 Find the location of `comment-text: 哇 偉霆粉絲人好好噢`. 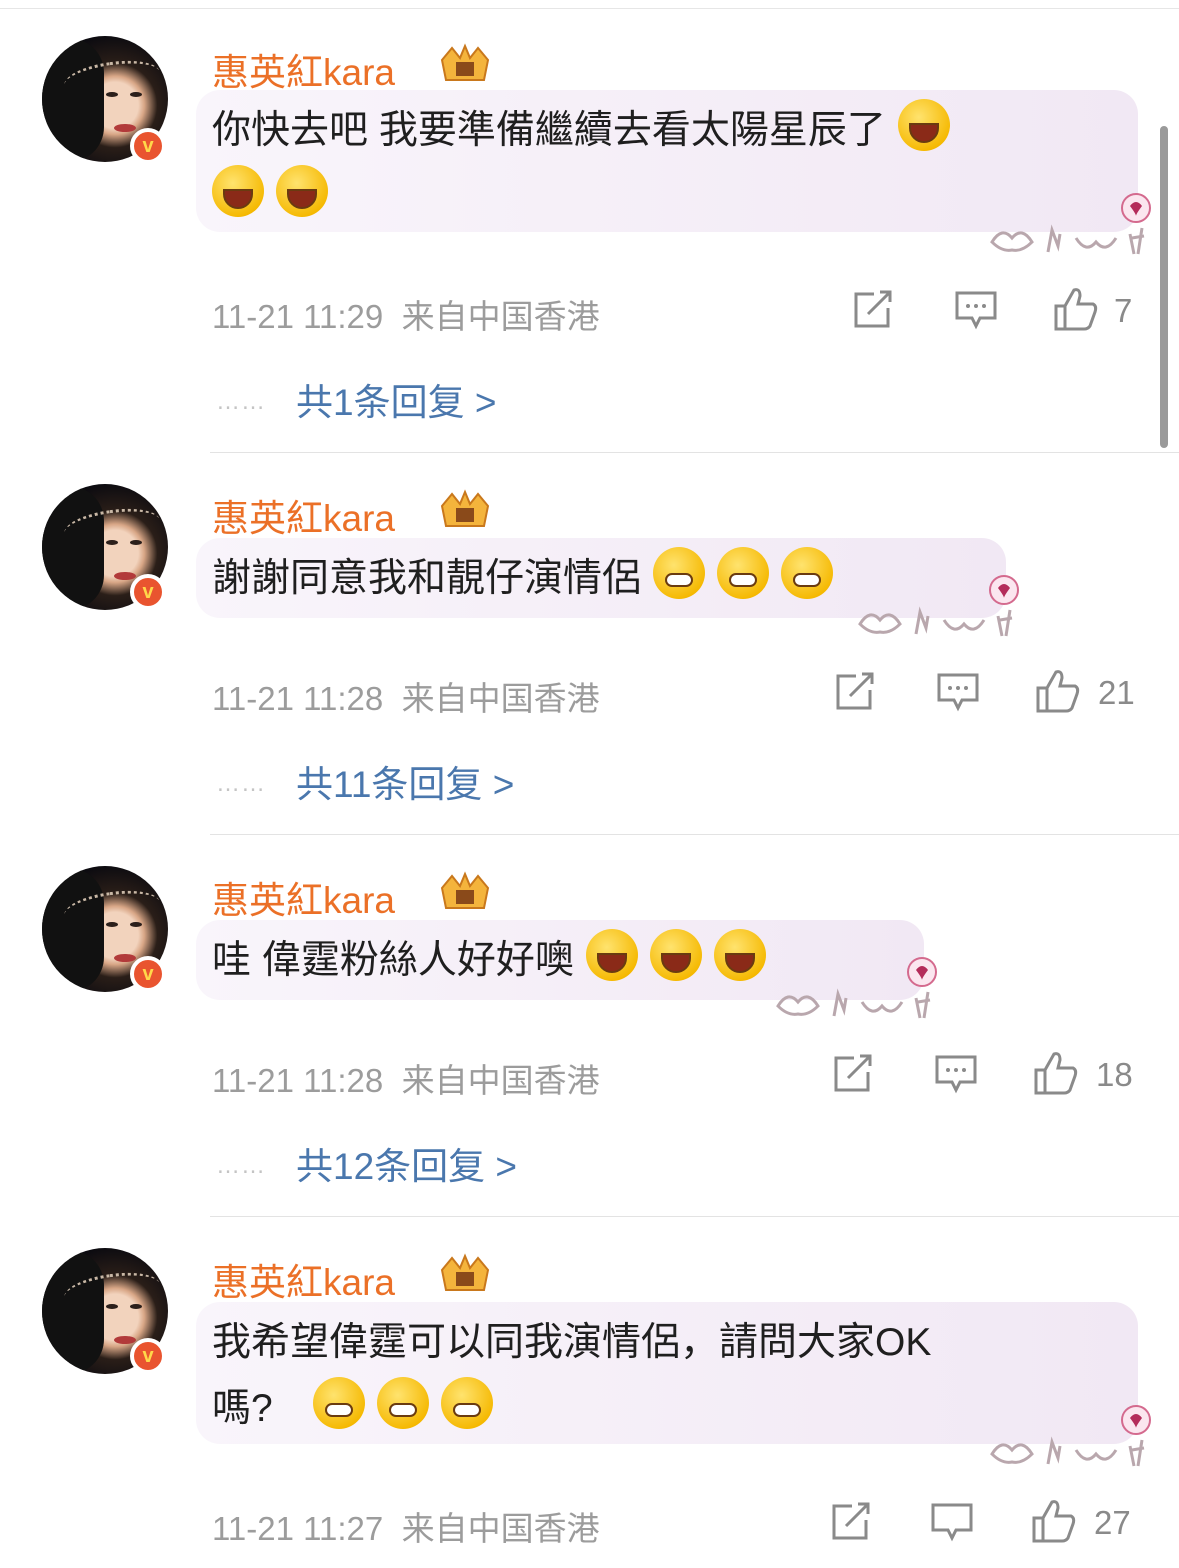

comment-text: 哇 偉霆粉絲人好好噢 is located at coordinates (489, 961).